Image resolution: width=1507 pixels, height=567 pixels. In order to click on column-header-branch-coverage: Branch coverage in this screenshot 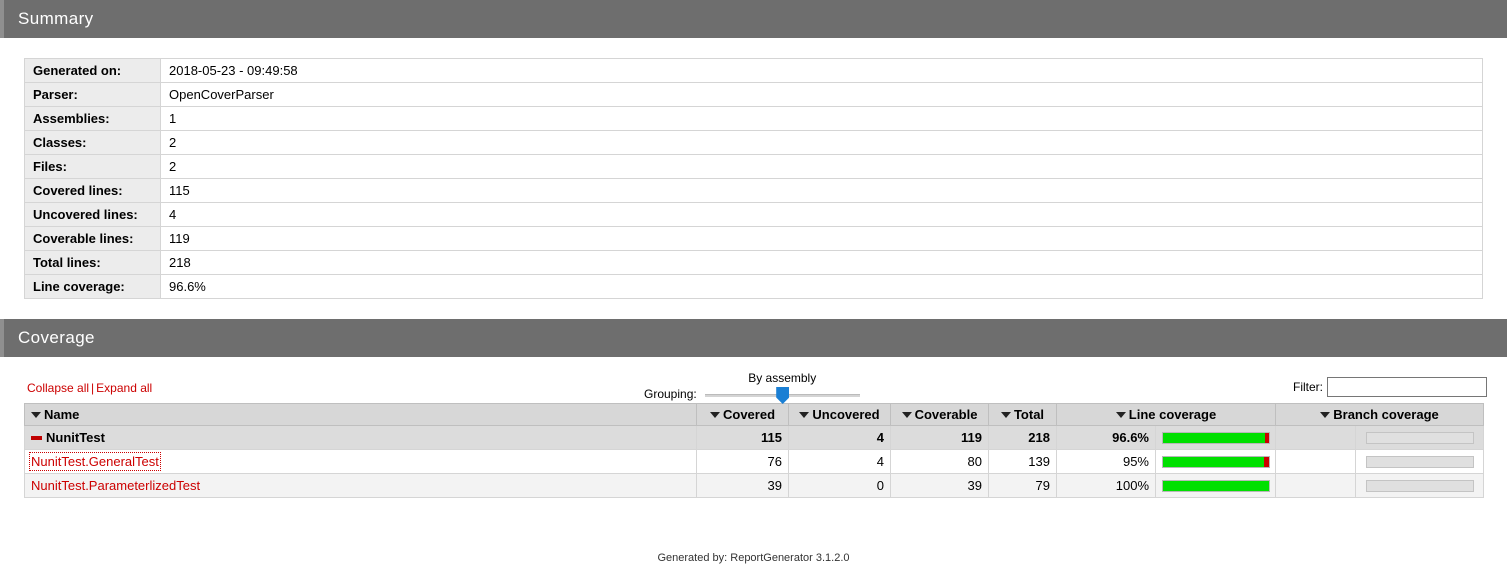, I will do `click(1379, 414)`.